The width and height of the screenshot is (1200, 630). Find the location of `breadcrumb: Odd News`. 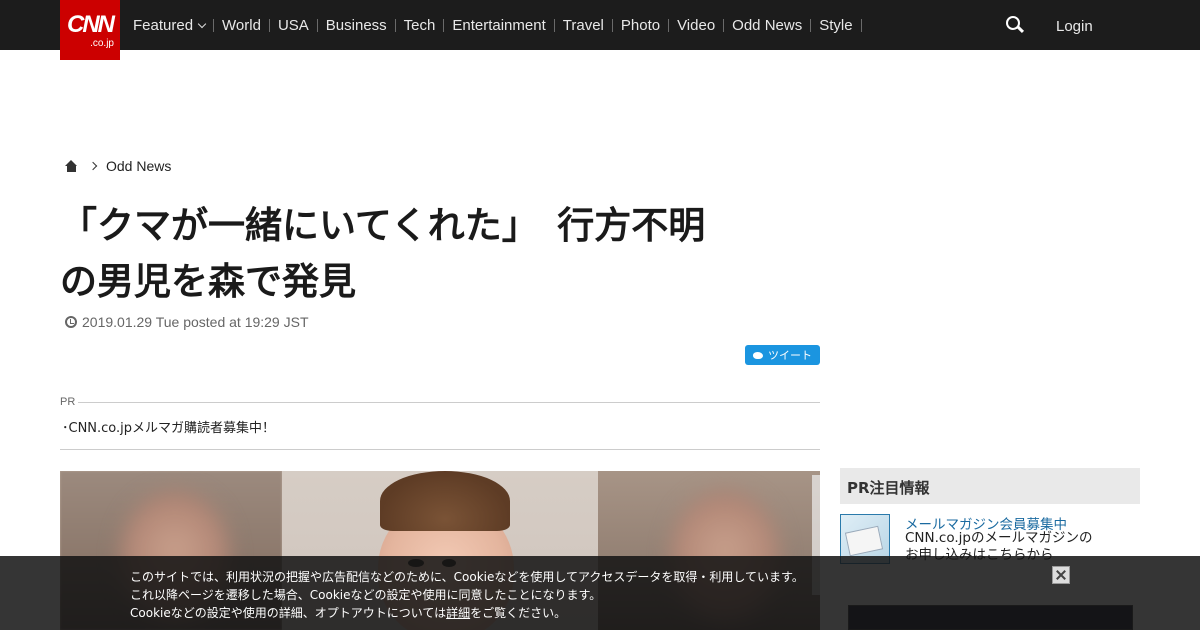

breadcrumb: Odd News is located at coordinates (118, 166).